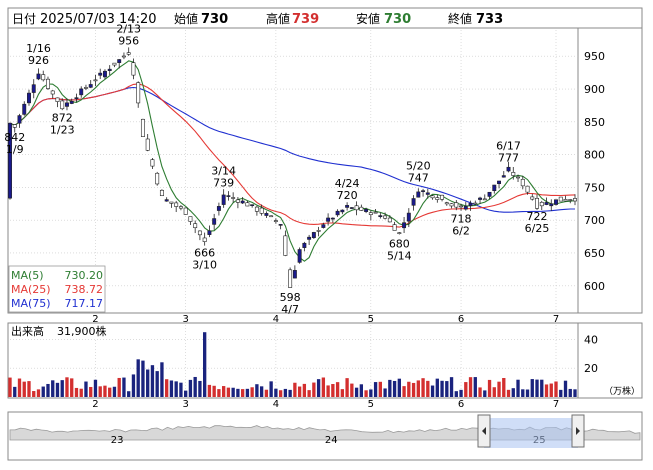  What do you see at coordinates (594, 286) in the screenshot?
I see `price-tick-label: 600` at bounding box center [594, 286].